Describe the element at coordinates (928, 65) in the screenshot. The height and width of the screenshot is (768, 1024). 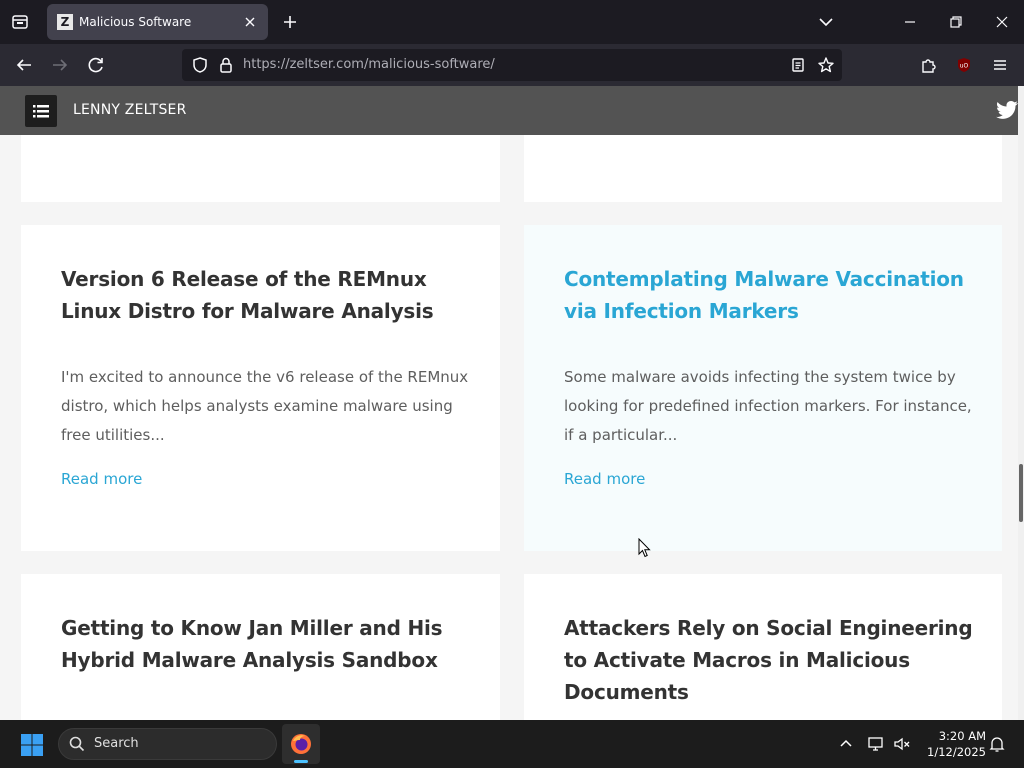
I see `extensions-puzzle-icon` at that location.